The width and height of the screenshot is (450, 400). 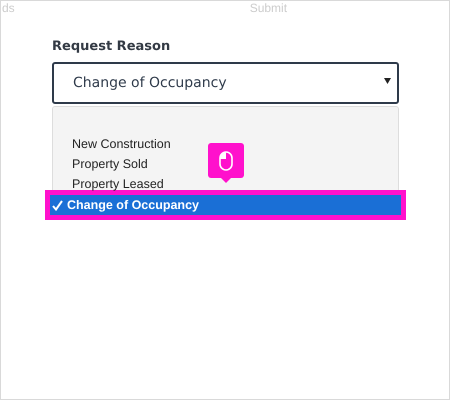 What do you see at coordinates (57, 205) in the screenshot?
I see `check-icon` at bounding box center [57, 205].